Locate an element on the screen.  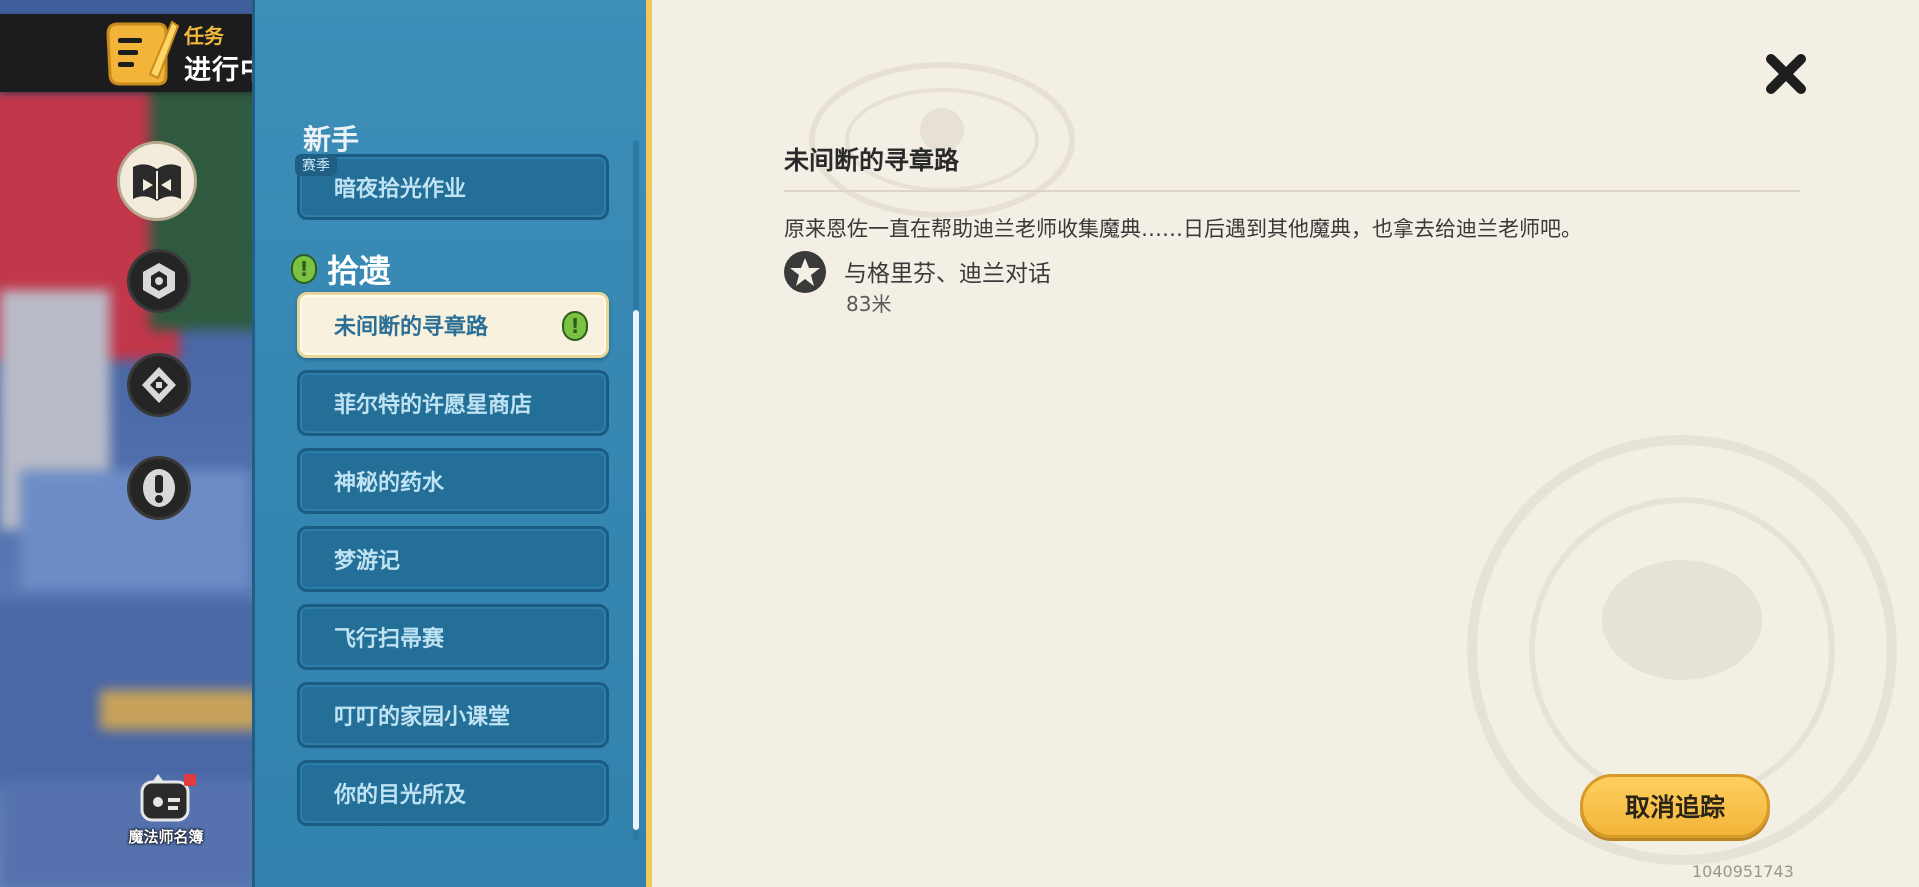
nav-achievement-button is located at coordinates (159, 385).